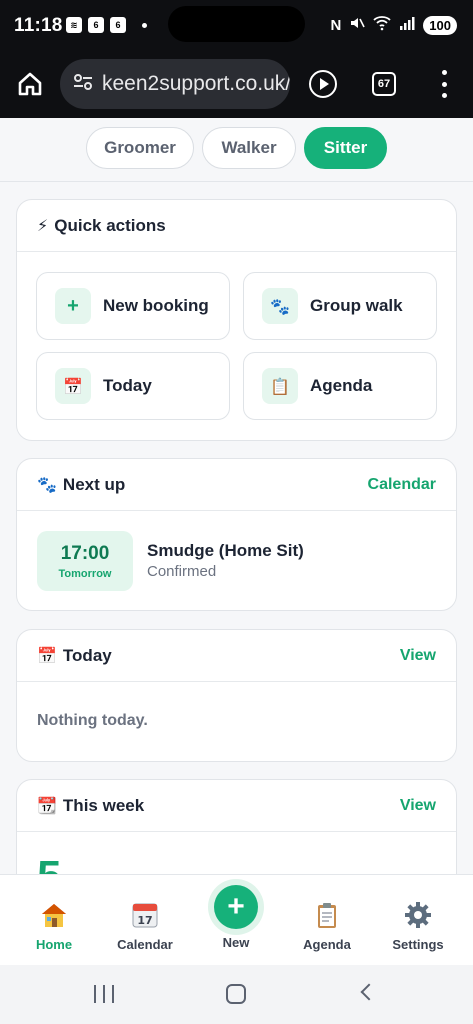 This screenshot has height=1024, width=473. I want to click on site-settings-icon, so click(83, 84).